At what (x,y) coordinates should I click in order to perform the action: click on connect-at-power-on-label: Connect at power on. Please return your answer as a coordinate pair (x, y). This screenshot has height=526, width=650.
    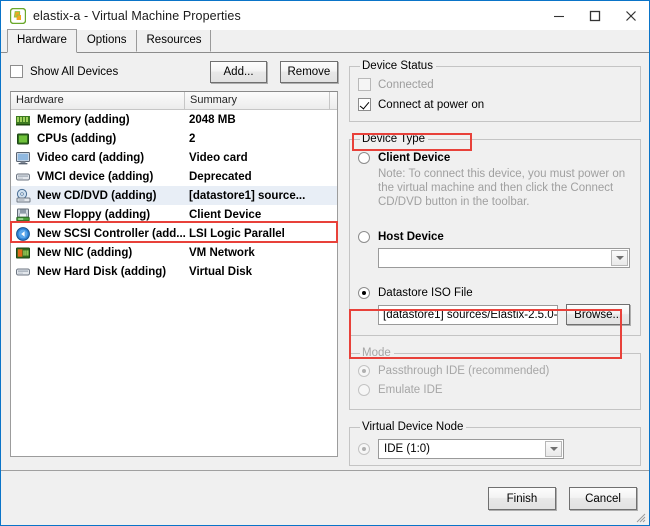
    Looking at the image, I should click on (431, 104).